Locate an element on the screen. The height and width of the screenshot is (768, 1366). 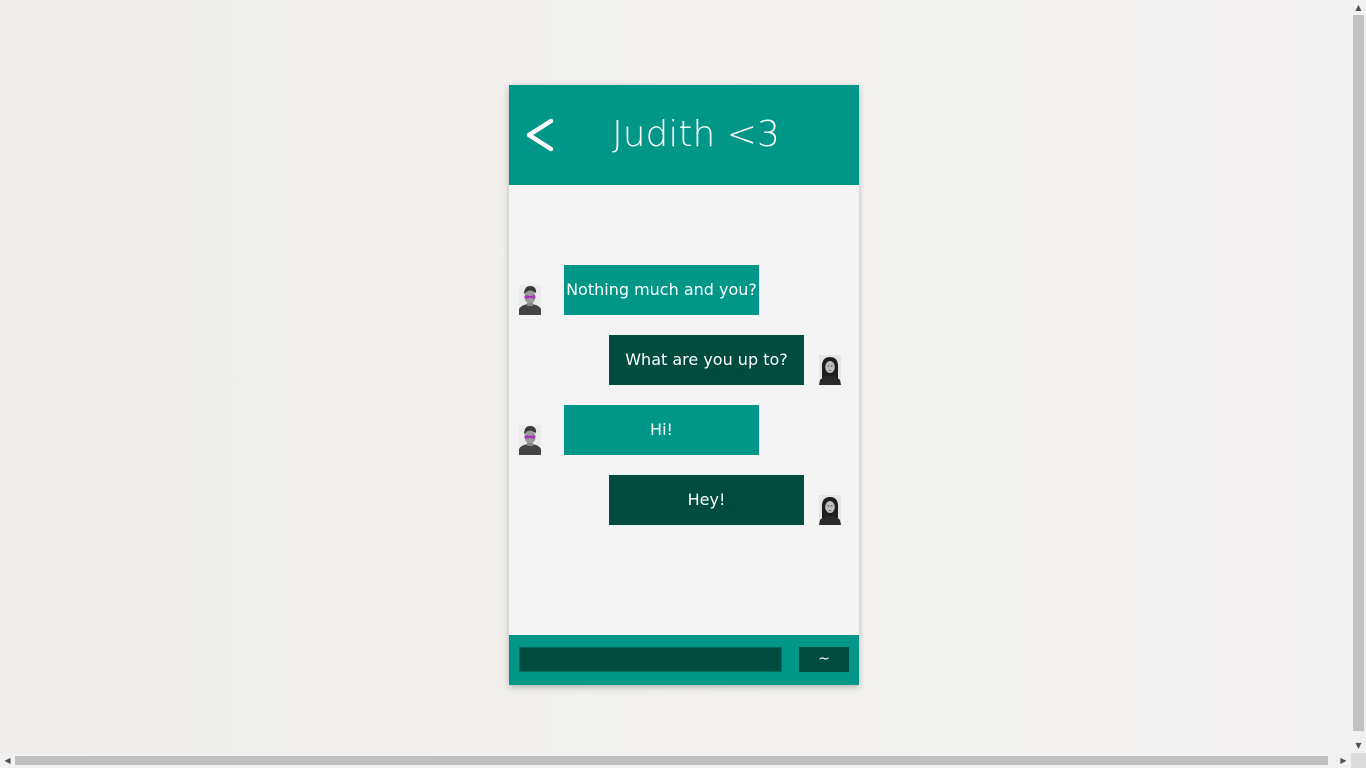
message-bubble: What are you up to? is located at coordinates (706, 360).